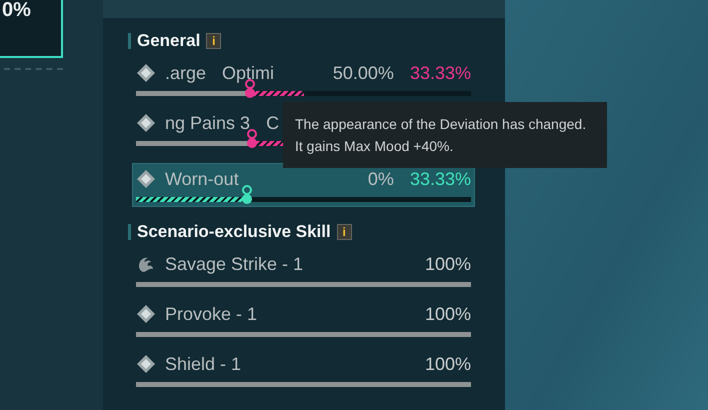 This screenshot has height=410, width=708. I want to click on section-title: Scenario-exclusive Skill, so click(234, 232).